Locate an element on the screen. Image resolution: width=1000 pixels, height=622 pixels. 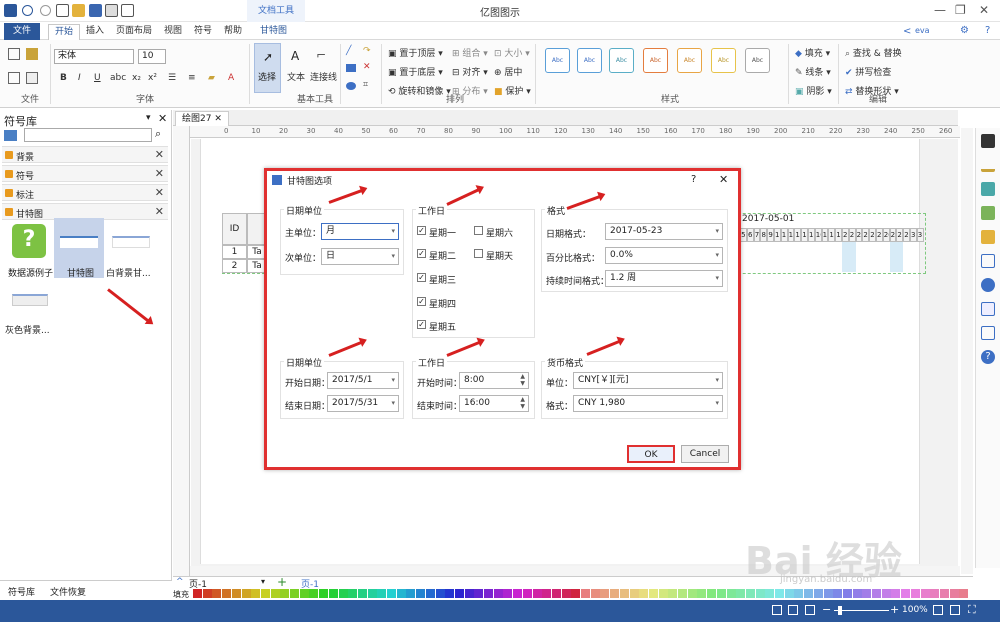
currency-format-select: CNY 1,980 ▾ is located at coordinates (648, 403).